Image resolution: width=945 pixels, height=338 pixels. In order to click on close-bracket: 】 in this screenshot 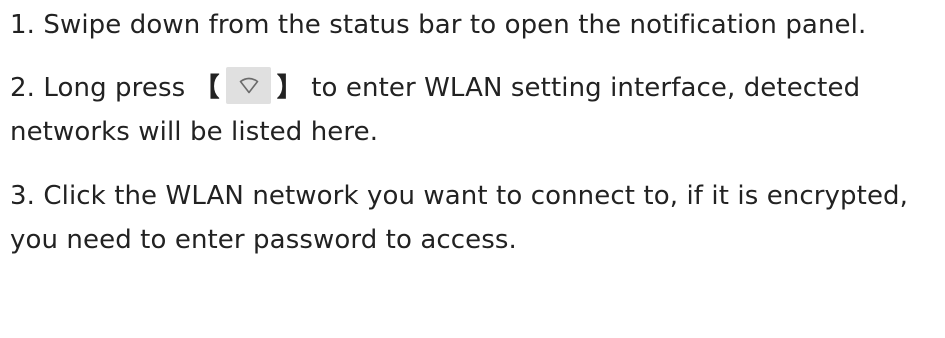, I will do `click(289, 88)`.